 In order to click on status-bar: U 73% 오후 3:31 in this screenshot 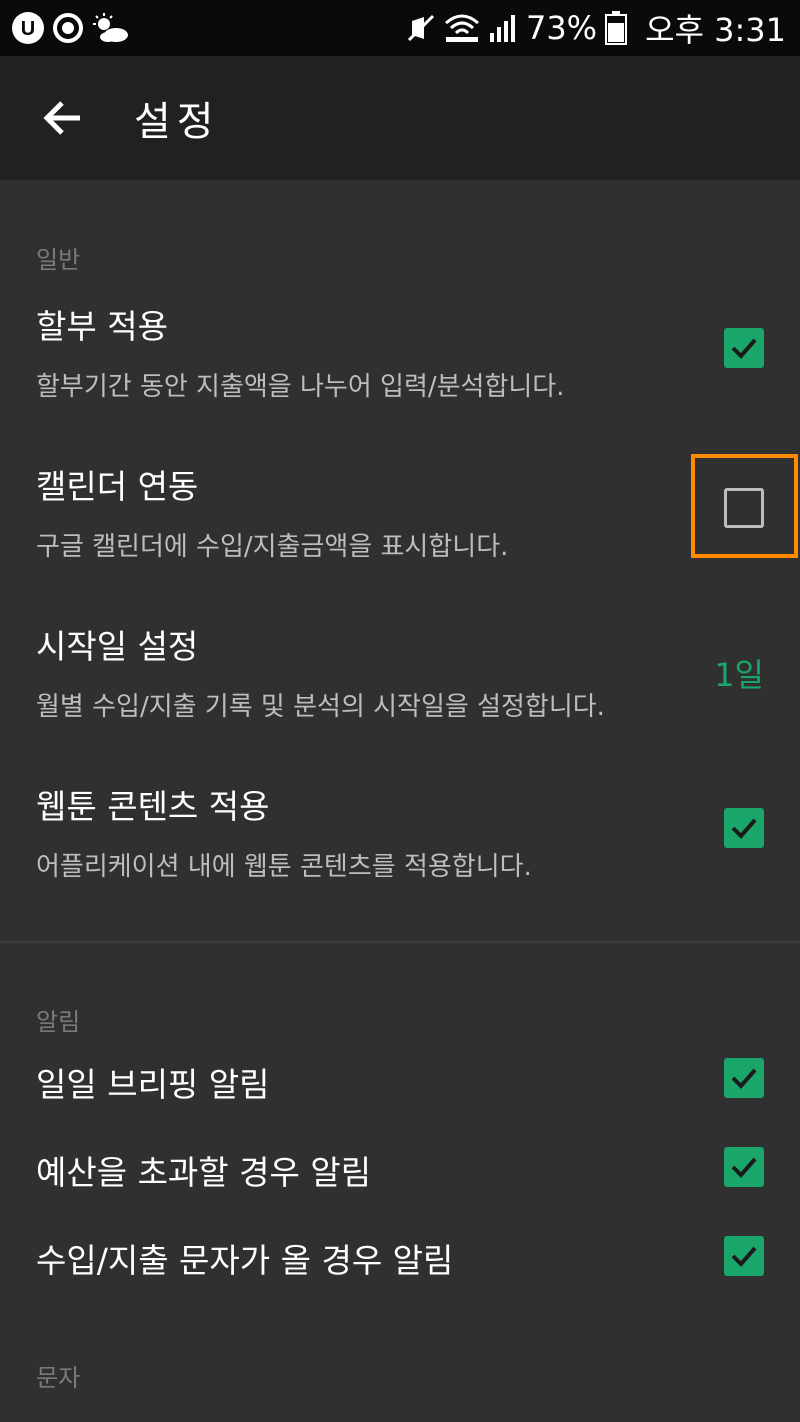, I will do `click(400, 28)`.